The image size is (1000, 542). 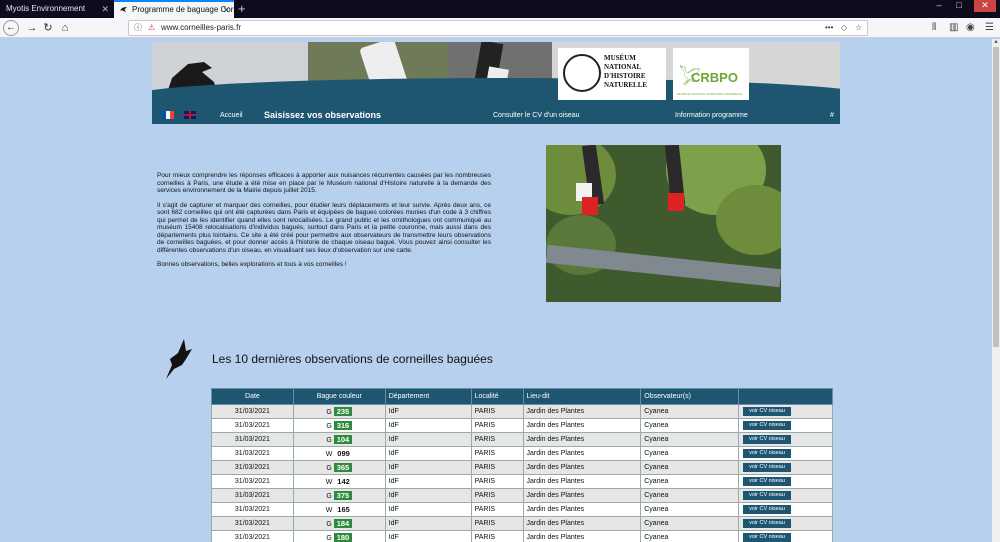 I want to click on window-close-icon: ✕, so click(x=985, y=6).